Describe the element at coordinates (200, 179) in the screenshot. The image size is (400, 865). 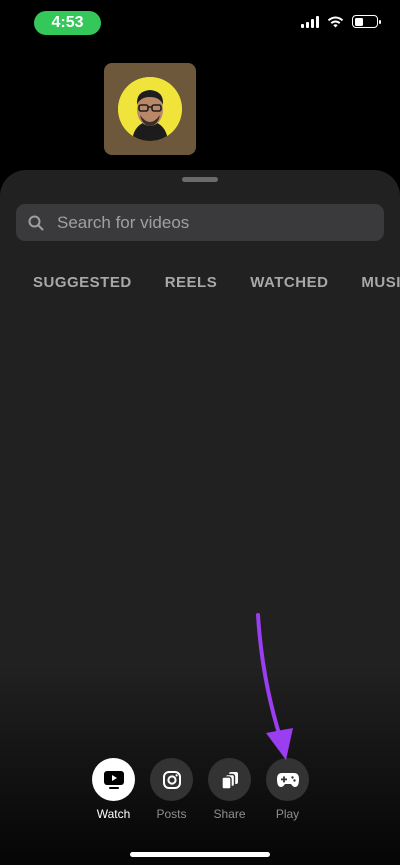
I see `sheet-grabber` at that location.